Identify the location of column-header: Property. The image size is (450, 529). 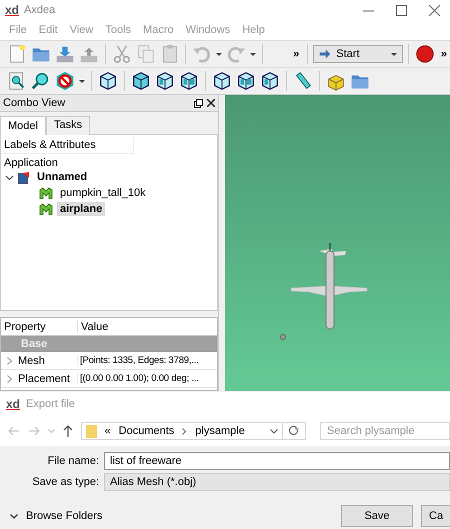
(25, 326).